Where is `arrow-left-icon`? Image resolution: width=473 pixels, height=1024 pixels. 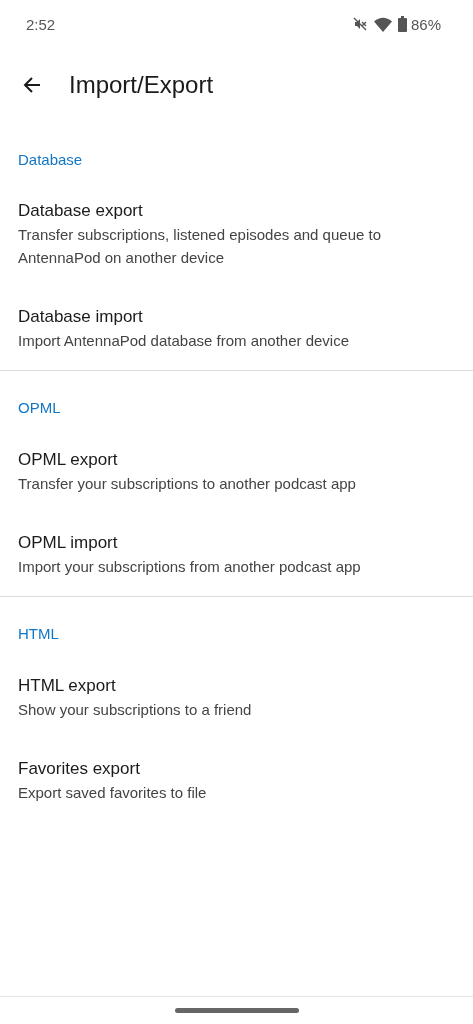
arrow-left-icon is located at coordinates (32, 85).